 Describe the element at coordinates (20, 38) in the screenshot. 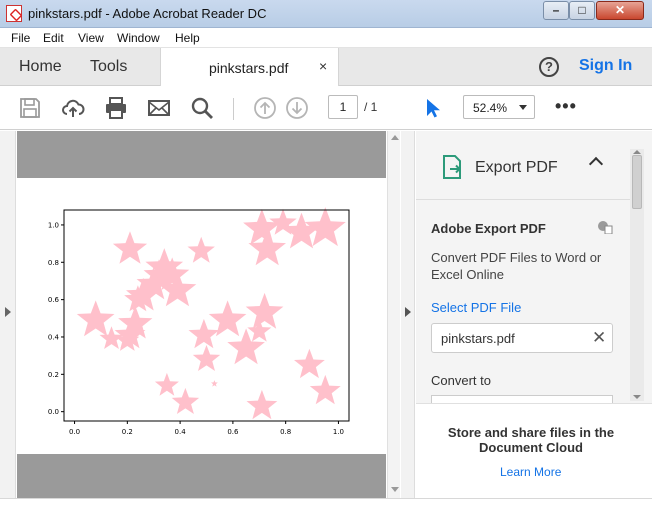

I see `menu-file: File` at that location.